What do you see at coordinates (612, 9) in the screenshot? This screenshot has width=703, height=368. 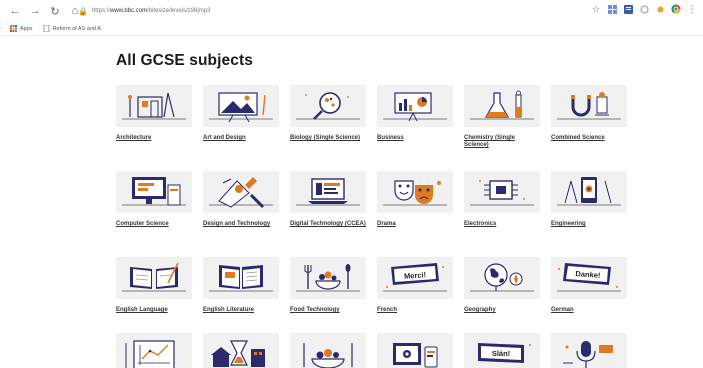 I see `extension-grid-icon` at bounding box center [612, 9].